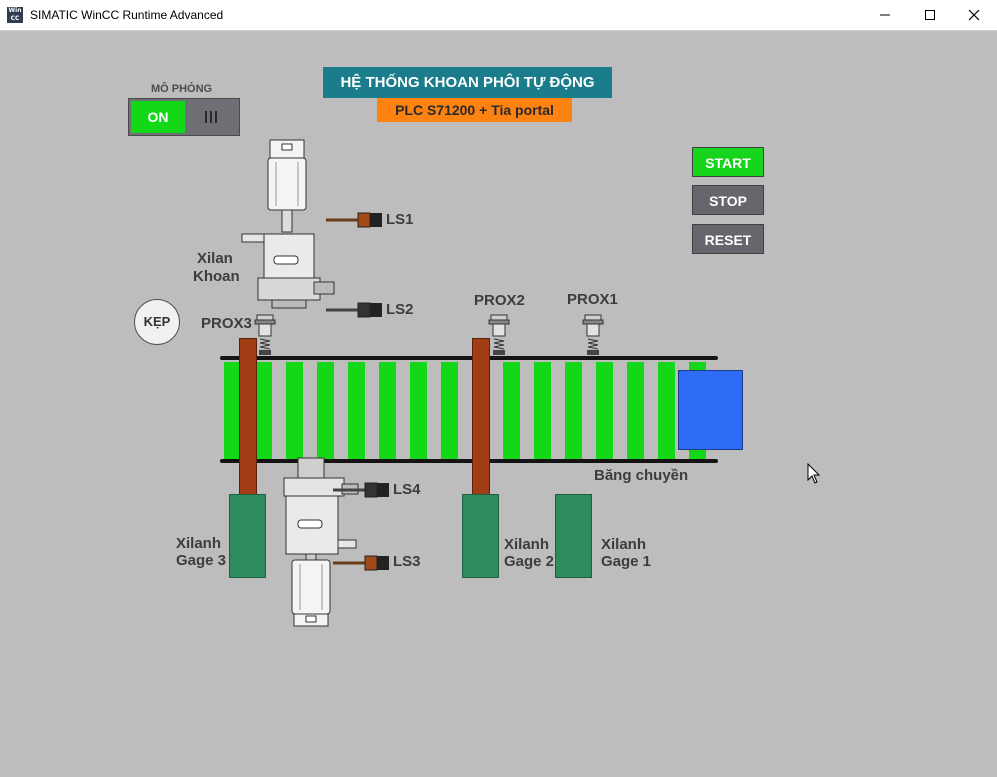 This screenshot has width=997, height=777. What do you see at coordinates (467, 82) in the screenshot?
I see `page-title: HỆ THỐNG KHOAN PHÔI TỰ ĐỘNG` at bounding box center [467, 82].